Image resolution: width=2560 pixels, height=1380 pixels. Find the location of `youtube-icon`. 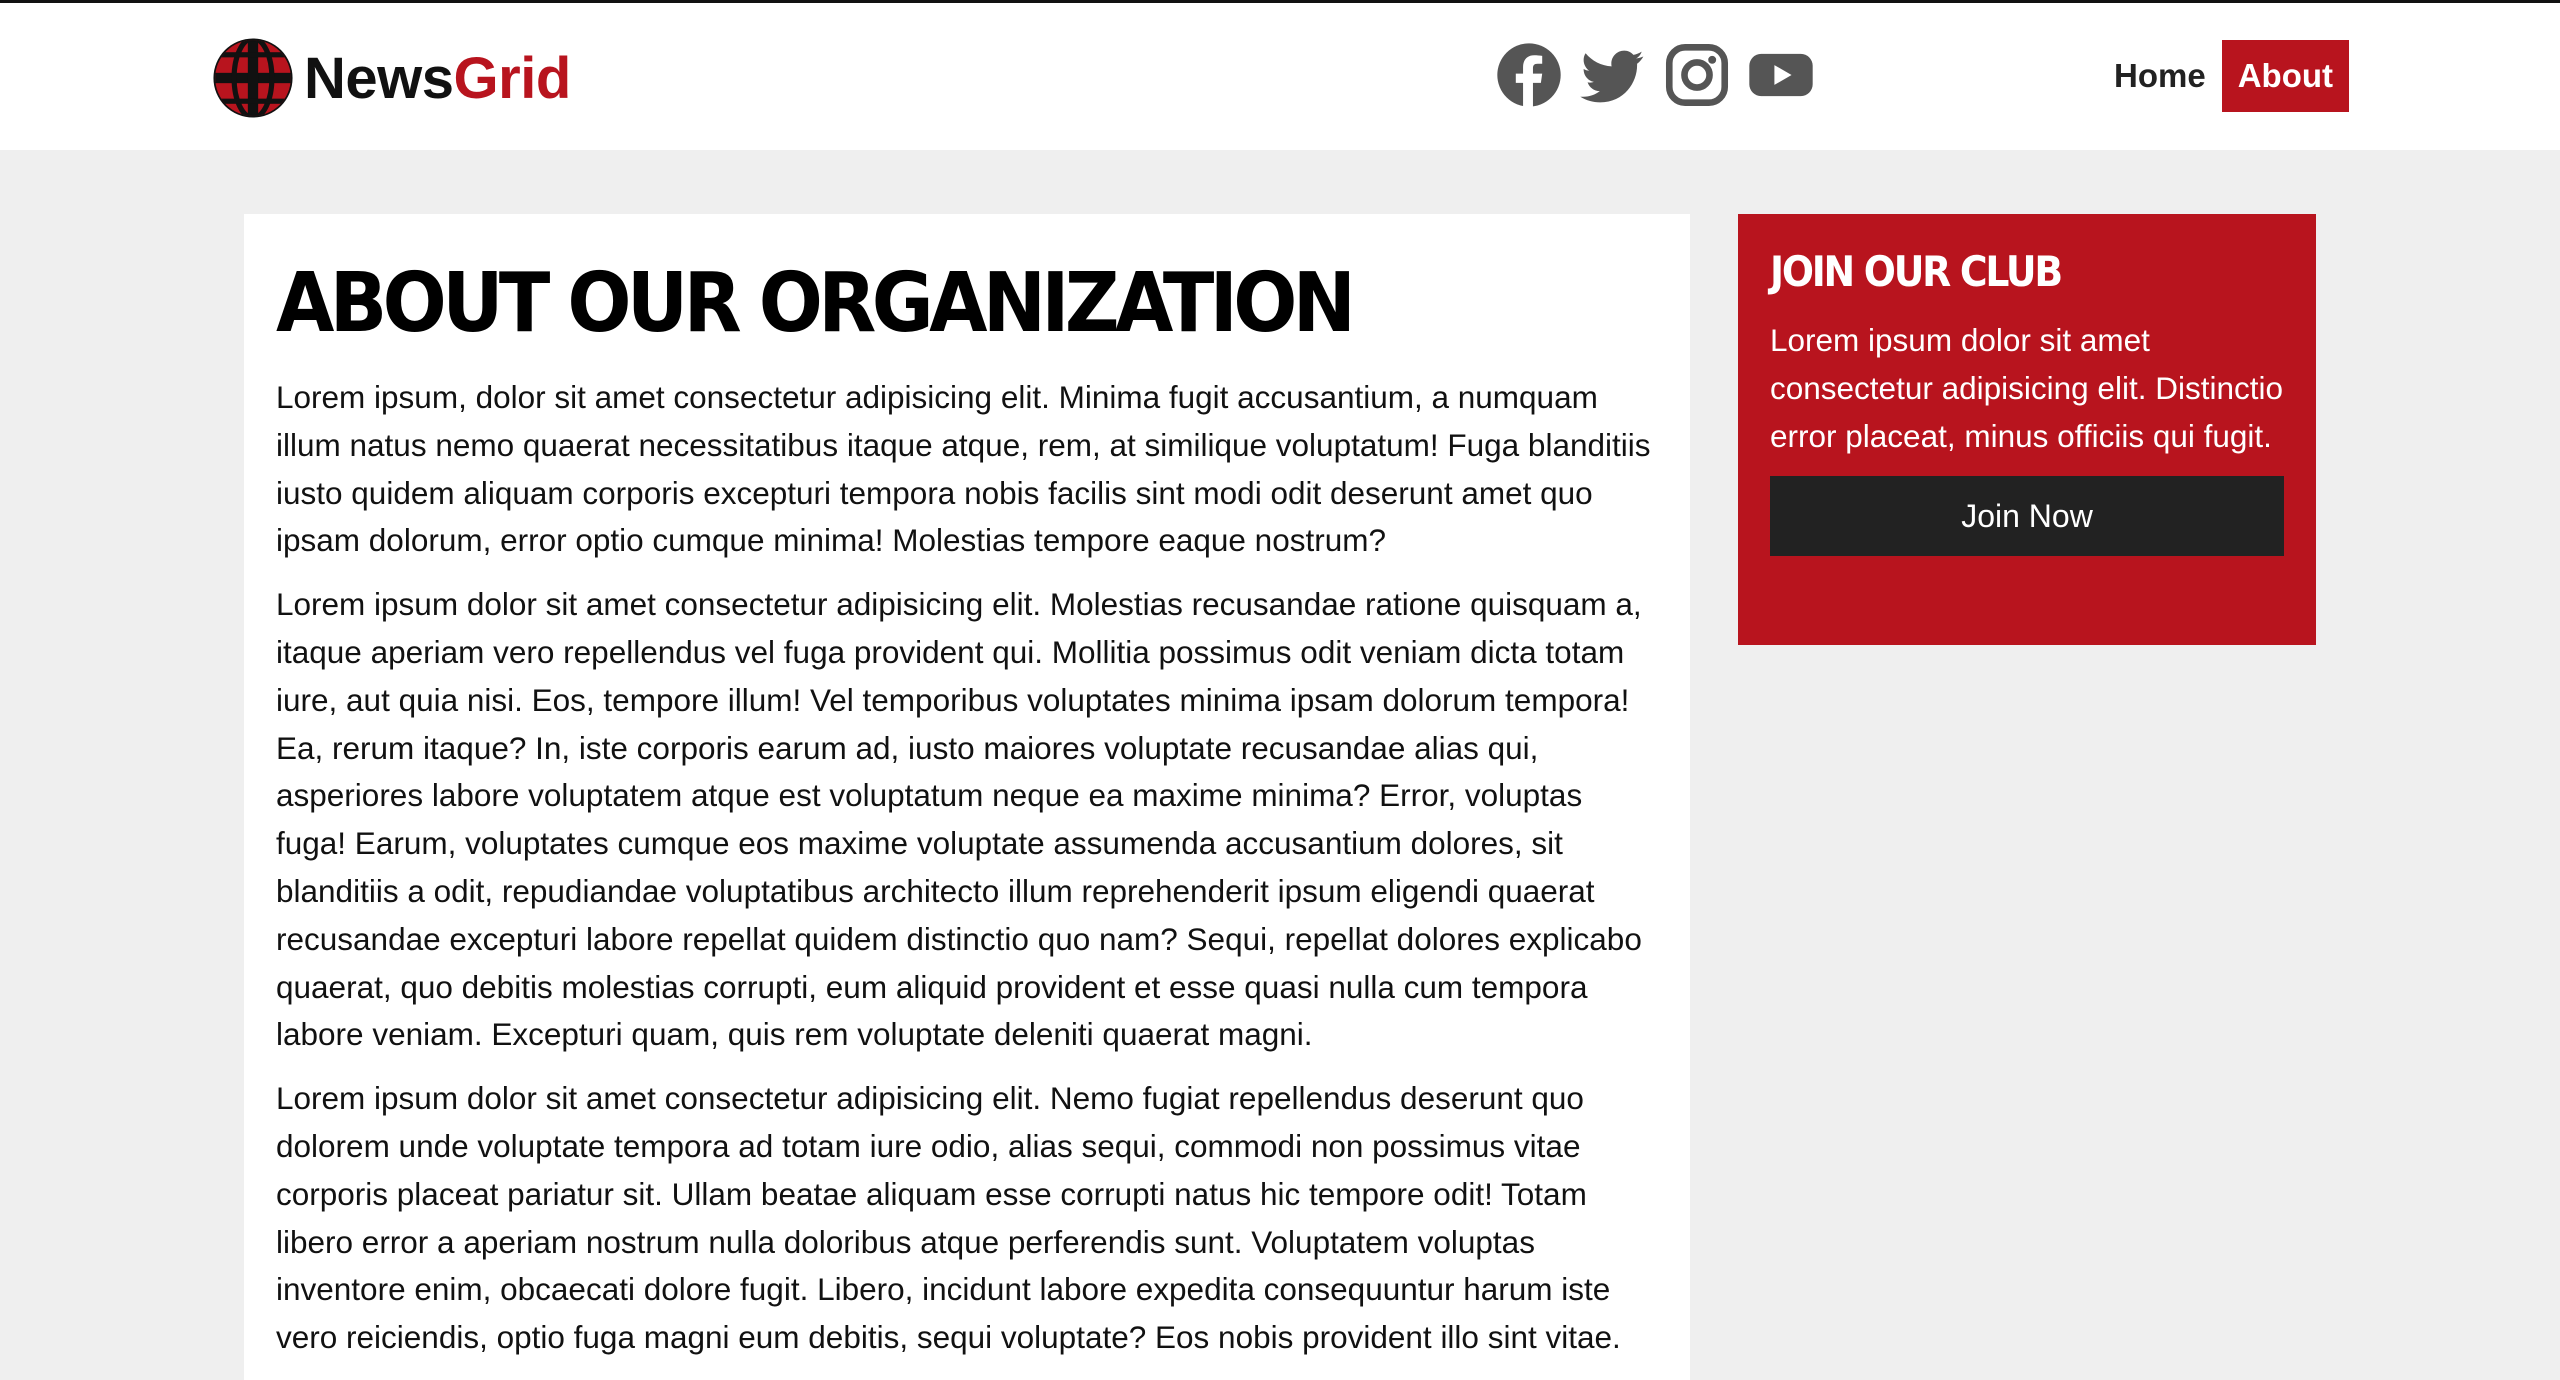

youtube-icon is located at coordinates (1781, 75).